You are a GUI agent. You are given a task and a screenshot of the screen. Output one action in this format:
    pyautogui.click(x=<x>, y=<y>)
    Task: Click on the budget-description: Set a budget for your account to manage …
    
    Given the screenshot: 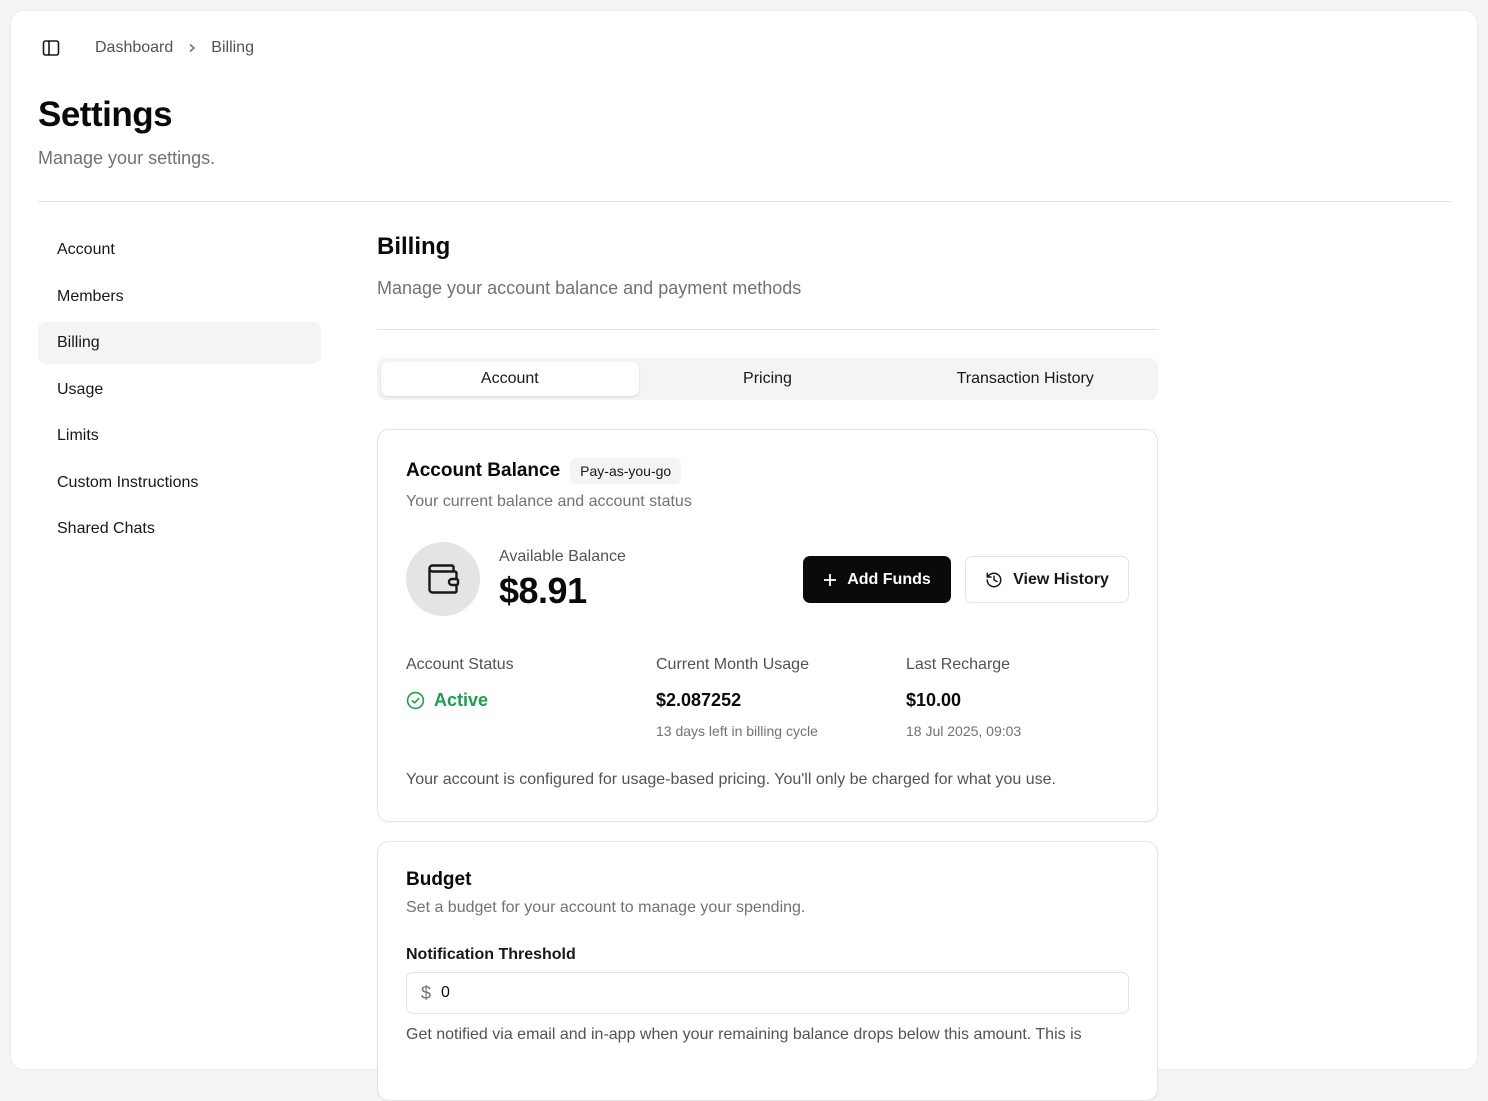 What is the action you would take?
    pyautogui.click(x=606, y=907)
    